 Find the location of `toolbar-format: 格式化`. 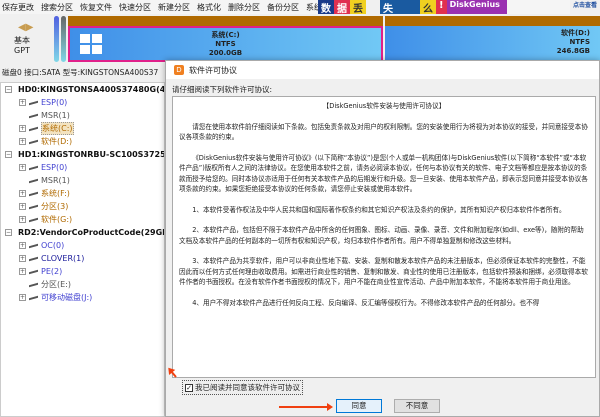

toolbar-format: 格式化 is located at coordinates (209, 7).